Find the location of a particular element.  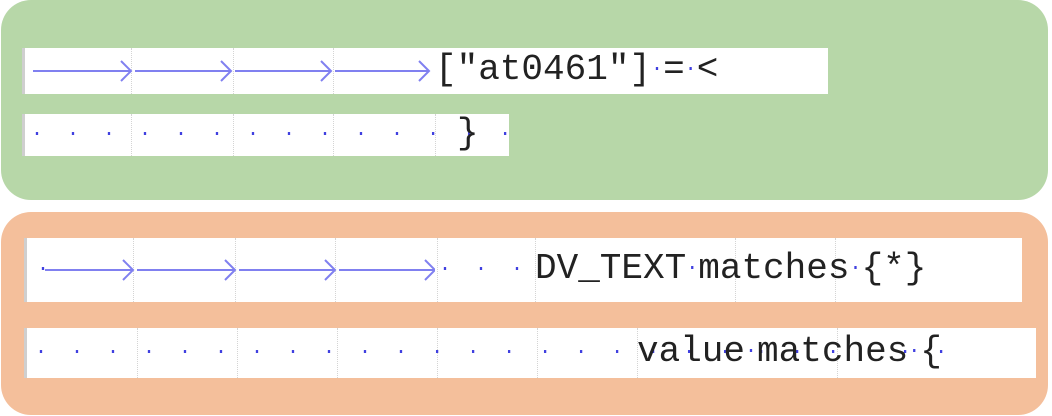

code-line-dv-text: · · · · · DV_TEXT·matches·{*} is located at coordinates (523, 270).